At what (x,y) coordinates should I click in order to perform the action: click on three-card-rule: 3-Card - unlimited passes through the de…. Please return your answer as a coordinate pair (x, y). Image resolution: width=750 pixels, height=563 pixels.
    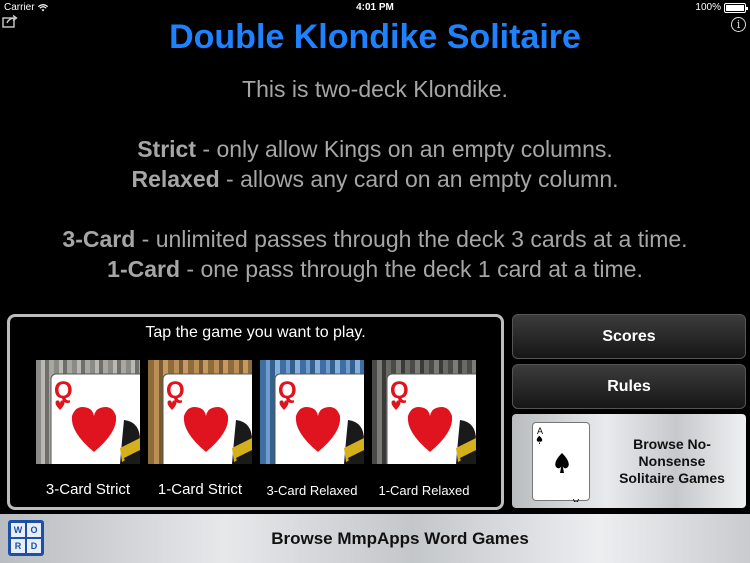
    Looking at the image, I should click on (375, 239).